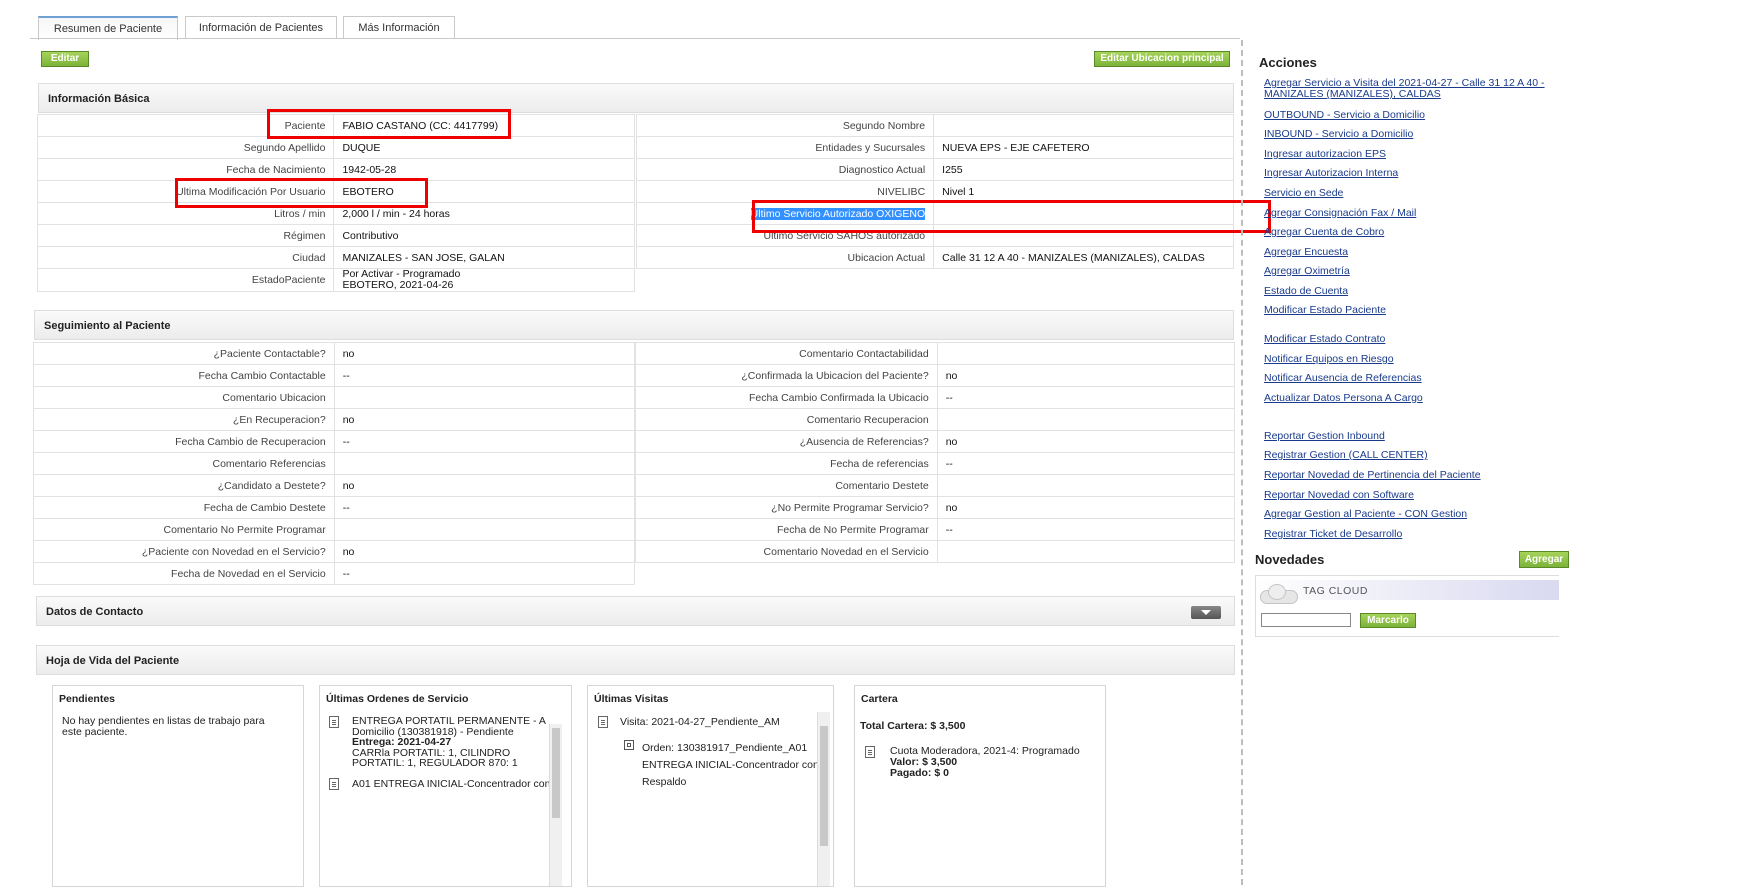 The image size is (1758, 887). What do you see at coordinates (1325, 154) in the screenshot?
I see `link-ingresar-autorizacion-eps: Ingresar autorizacion EPS` at bounding box center [1325, 154].